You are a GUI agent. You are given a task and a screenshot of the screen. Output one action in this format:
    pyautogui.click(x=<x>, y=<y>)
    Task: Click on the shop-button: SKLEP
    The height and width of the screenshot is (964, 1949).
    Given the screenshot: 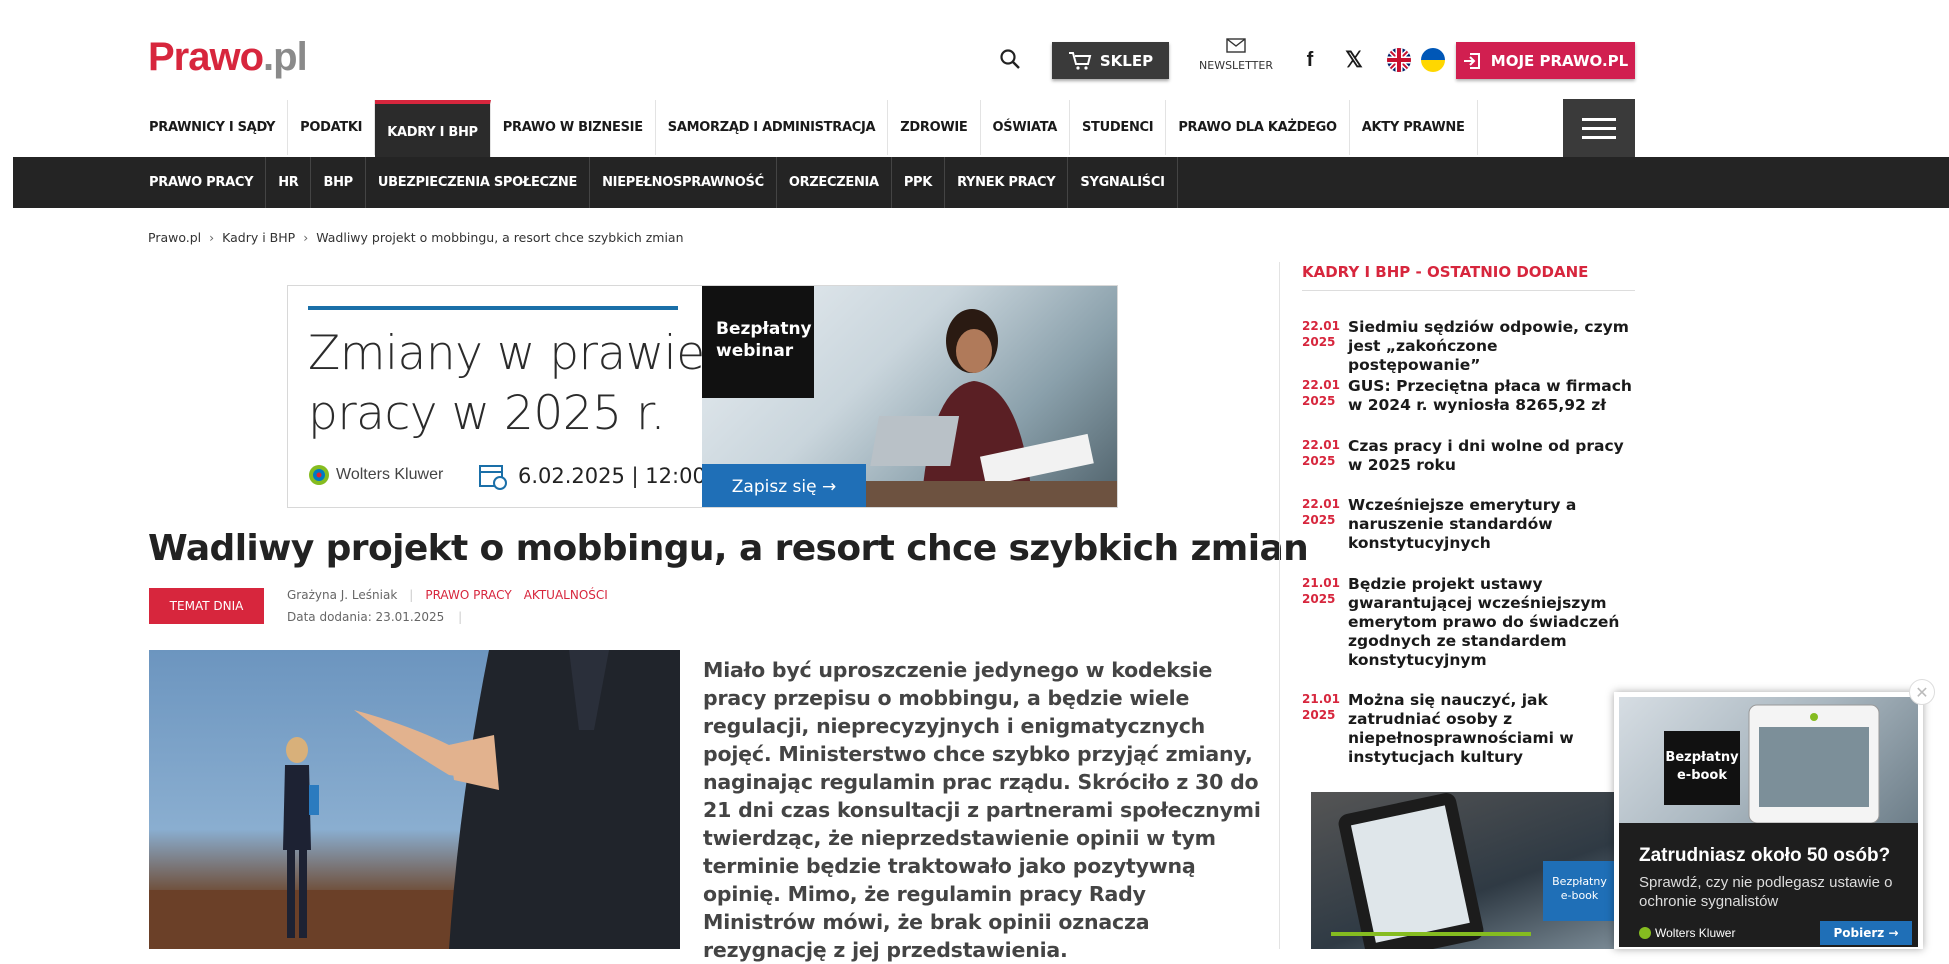 What is the action you would take?
    pyautogui.click(x=1110, y=60)
    